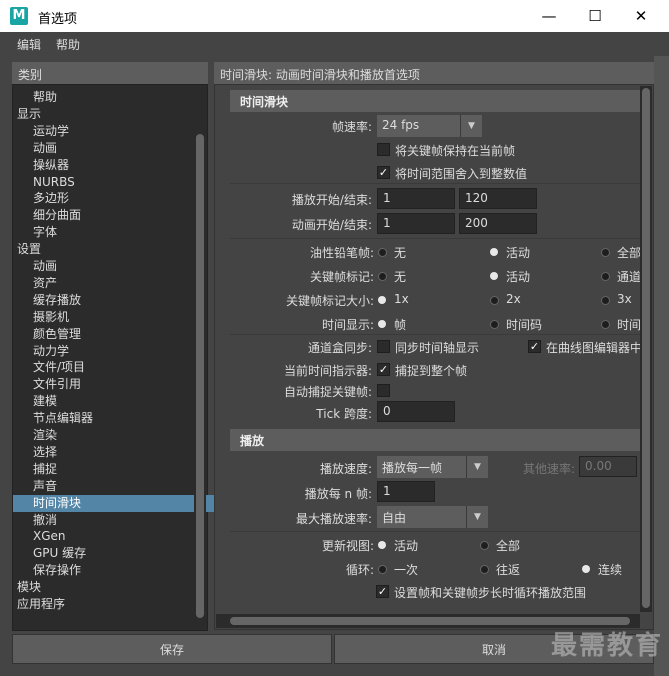 Image resolution: width=669 pixels, height=676 pixels. Describe the element at coordinates (359, 570) in the screenshot. I see `loop-label: 循环:` at that location.